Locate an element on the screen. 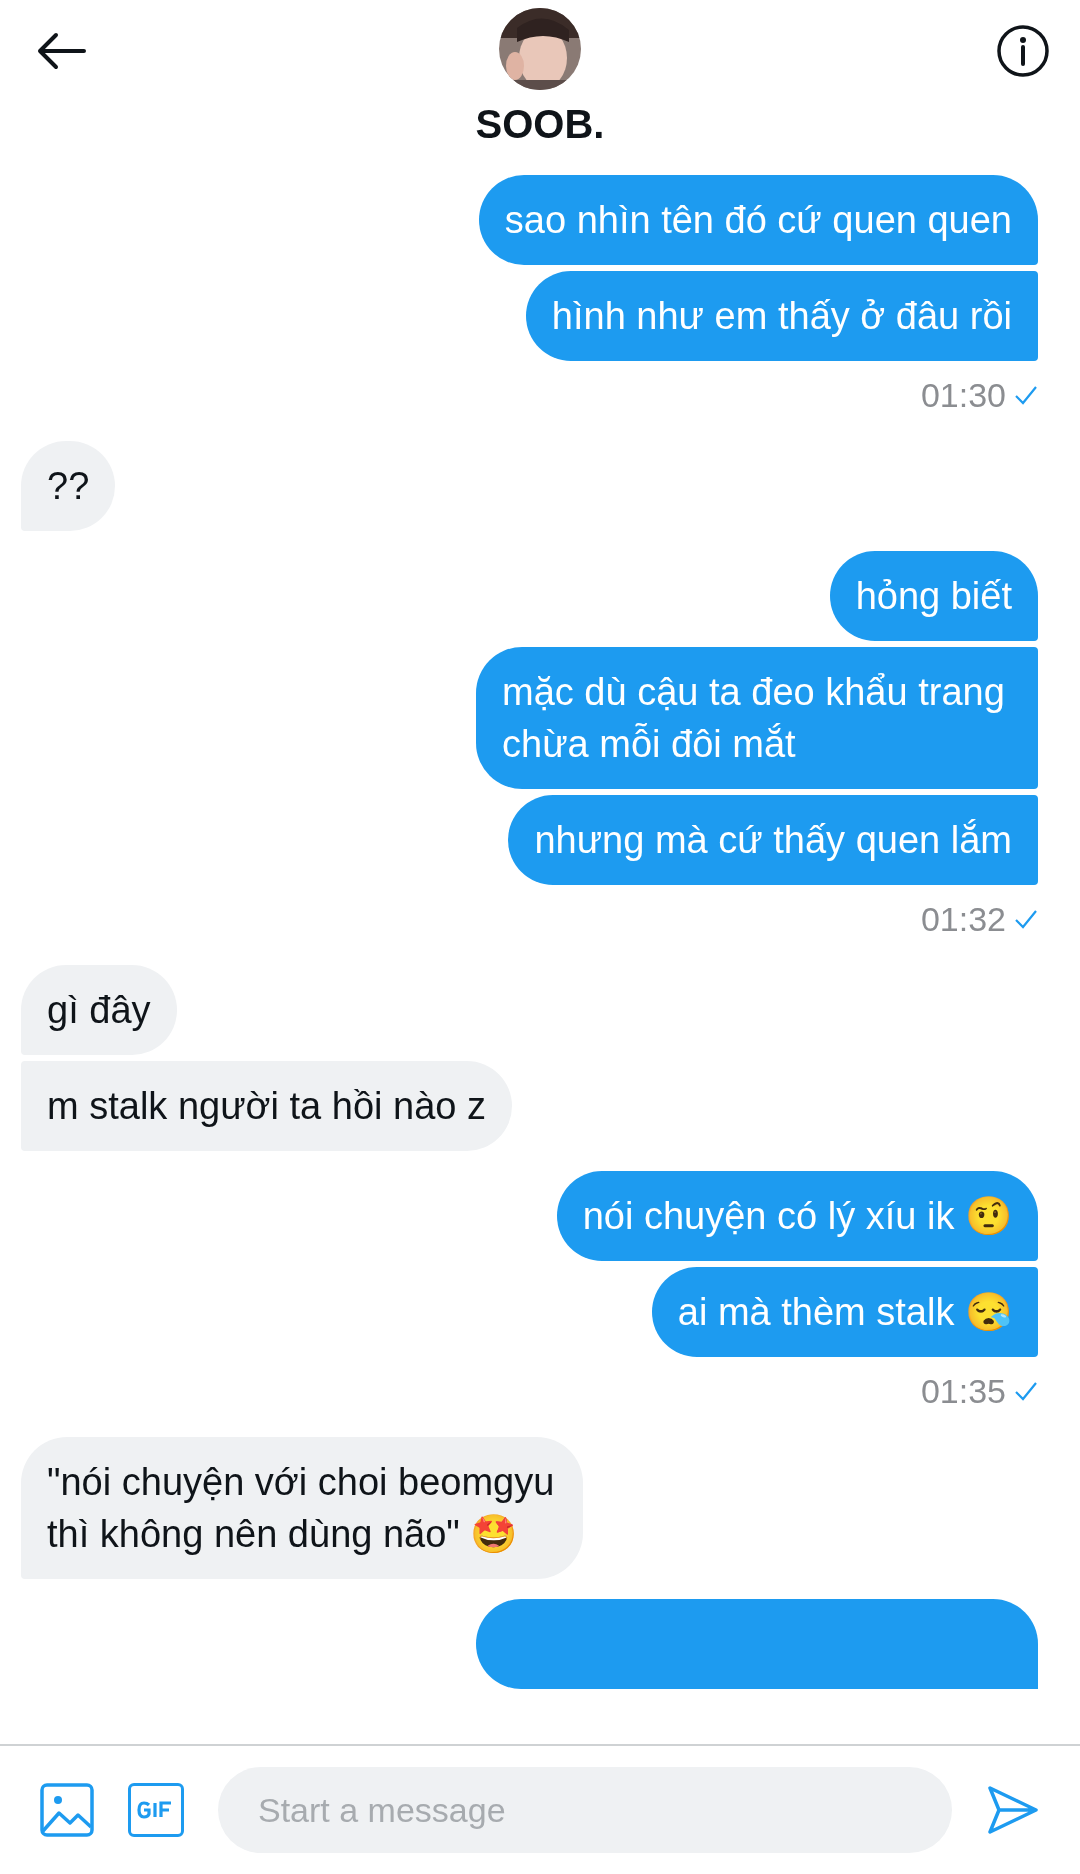  info-icon is located at coordinates (1023, 51).